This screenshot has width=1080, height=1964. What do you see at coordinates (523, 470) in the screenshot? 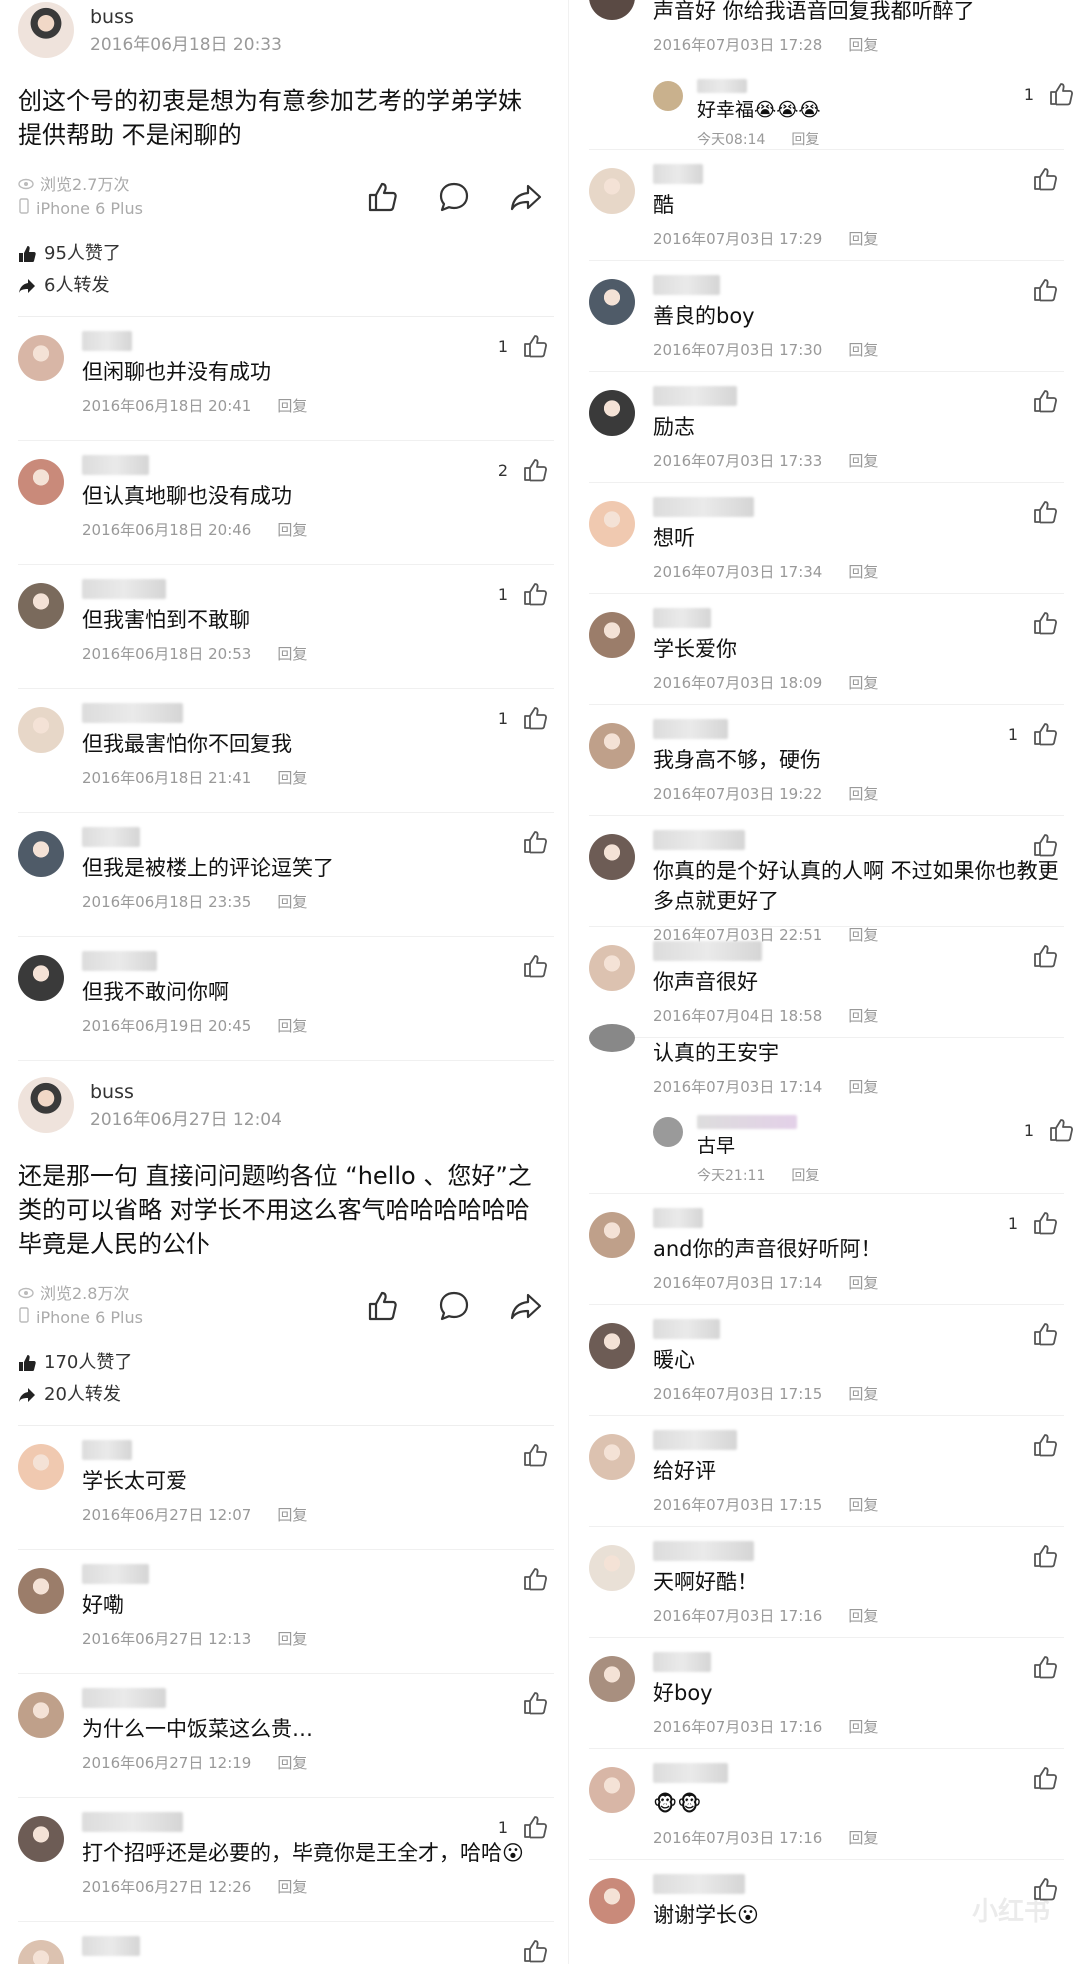
I see `like-control: 2` at bounding box center [523, 470].